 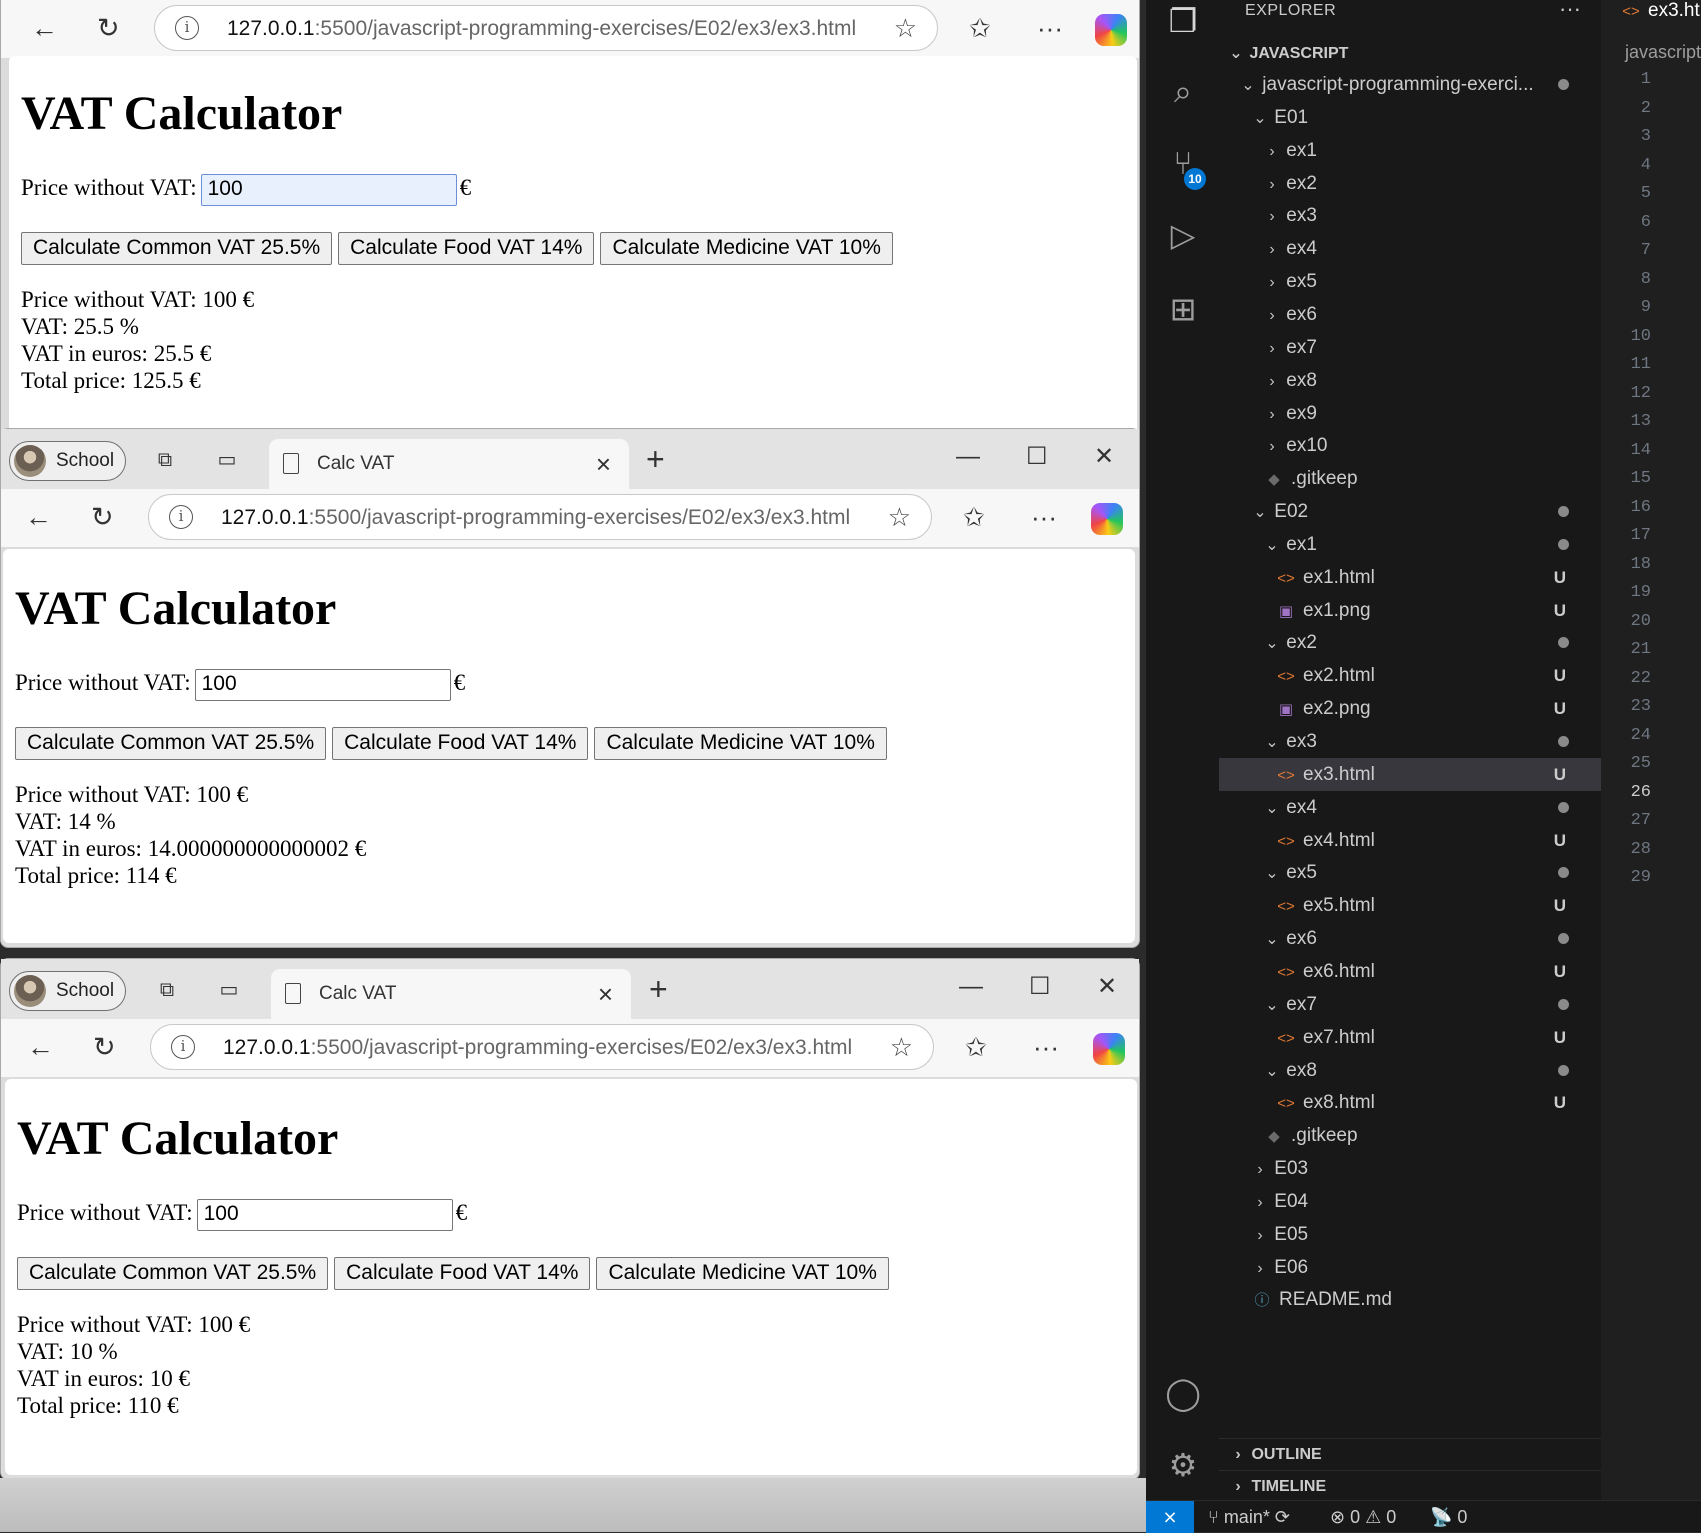 I want to click on tree-item: ⌄ ex8, so click(x=1410, y=1070).